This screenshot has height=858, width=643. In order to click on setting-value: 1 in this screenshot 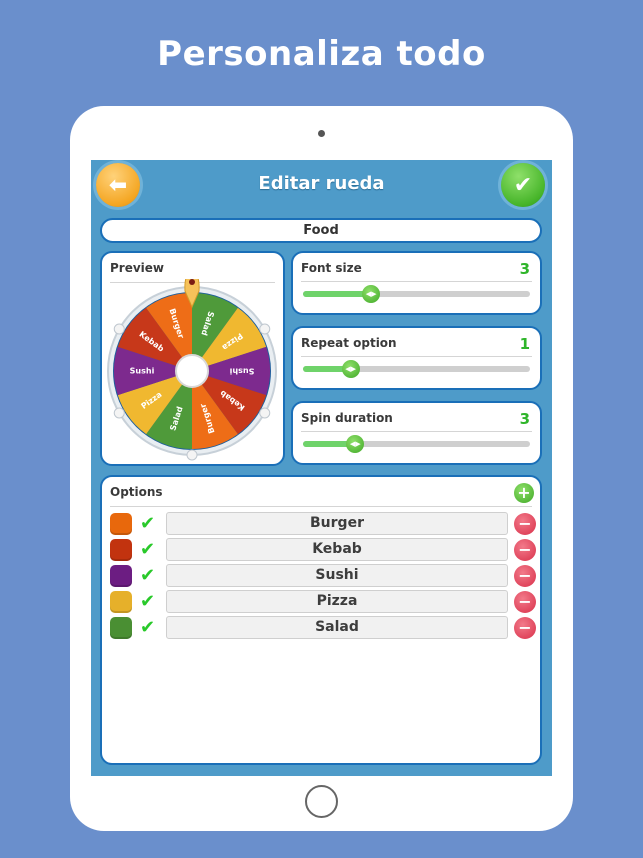, I will do `click(524, 344)`.